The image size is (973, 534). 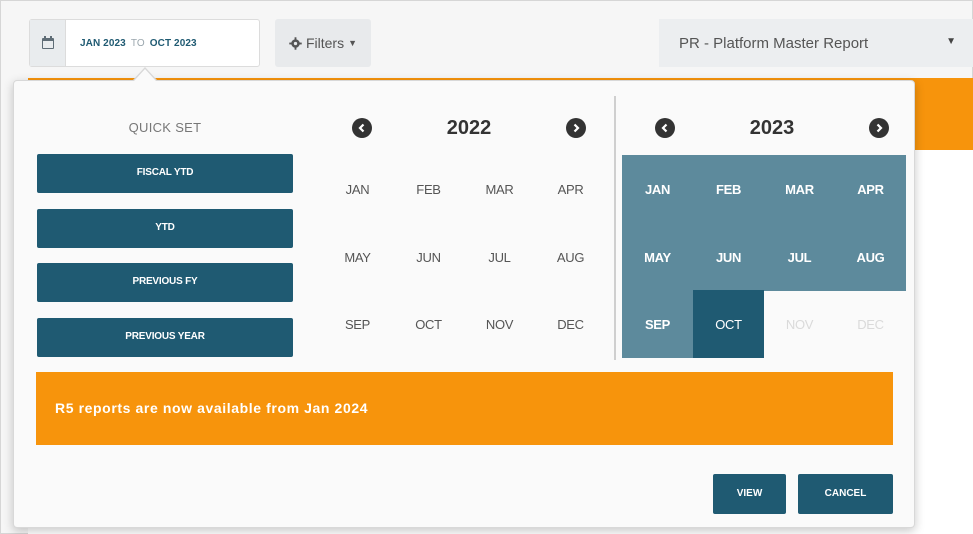 I want to click on month-cell-2022-jun: JUN, so click(x=428, y=257).